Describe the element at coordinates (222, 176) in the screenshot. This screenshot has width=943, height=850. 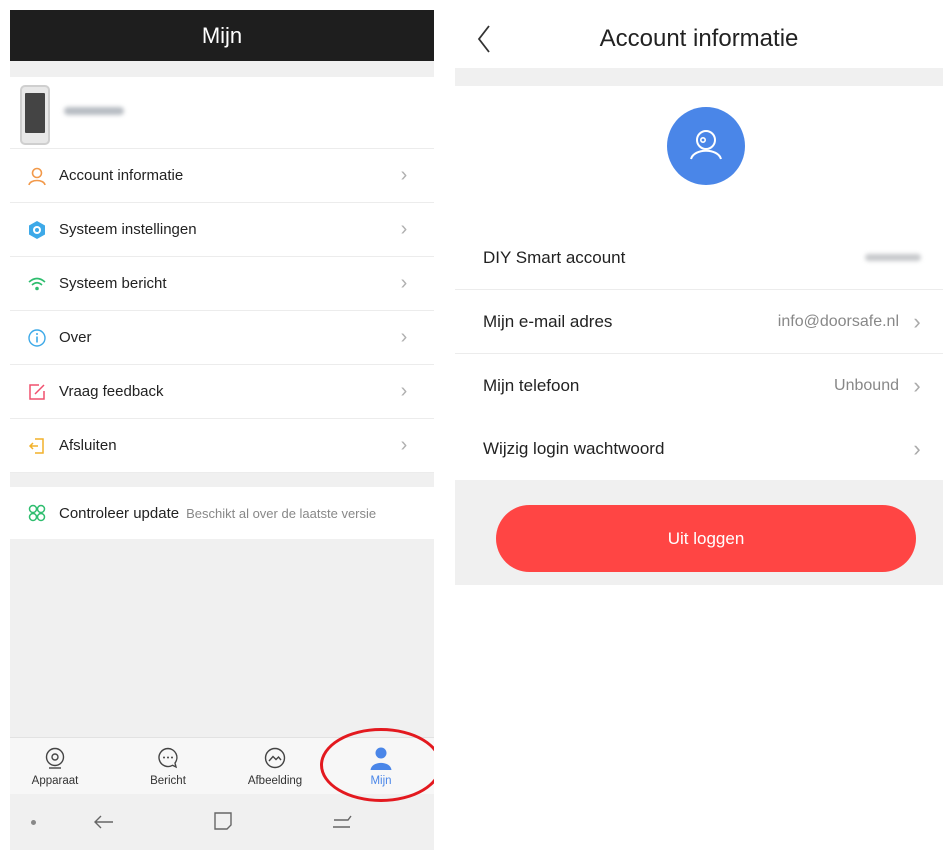
I see `menu-account-informatie: Account informatie ›` at that location.